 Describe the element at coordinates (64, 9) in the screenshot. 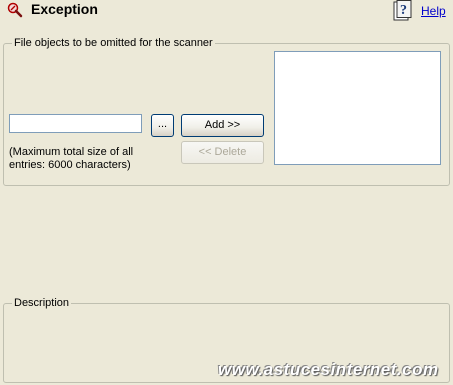

I see `page-title: Exception` at that location.